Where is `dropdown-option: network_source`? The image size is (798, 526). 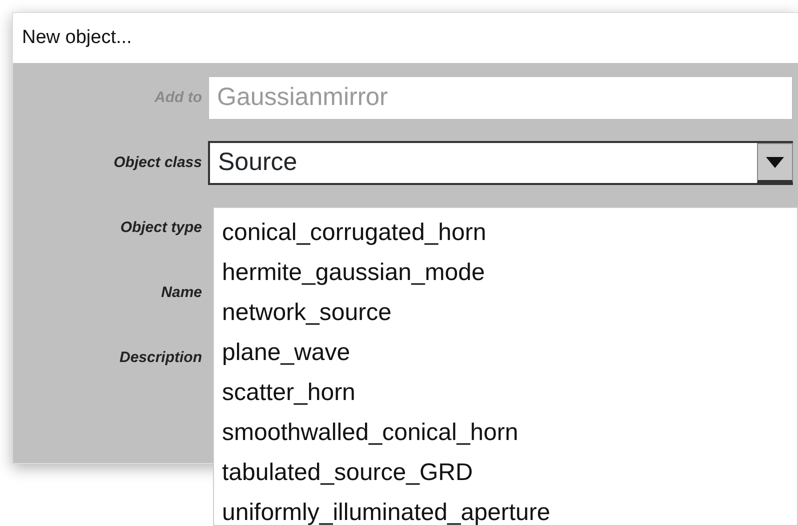 dropdown-option: network_source is located at coordinates (505, 313).